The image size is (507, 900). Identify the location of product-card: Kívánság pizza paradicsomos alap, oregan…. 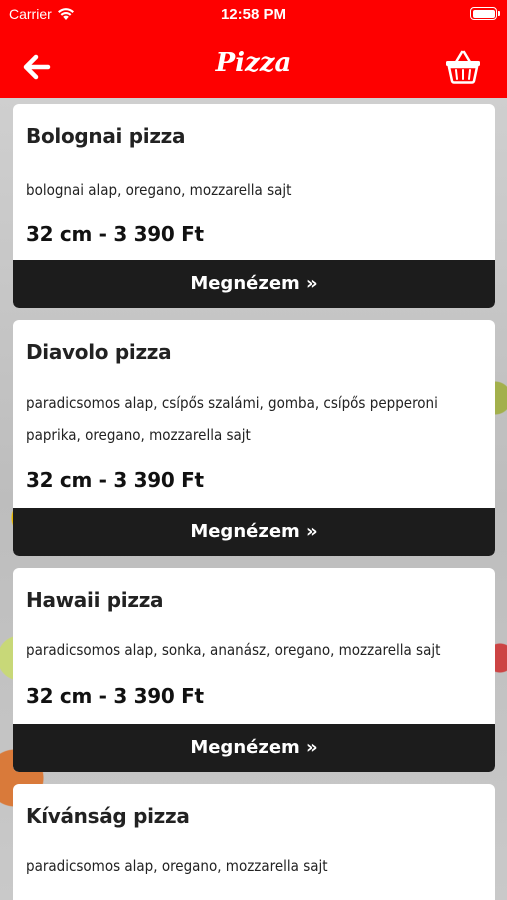
(254, 842).